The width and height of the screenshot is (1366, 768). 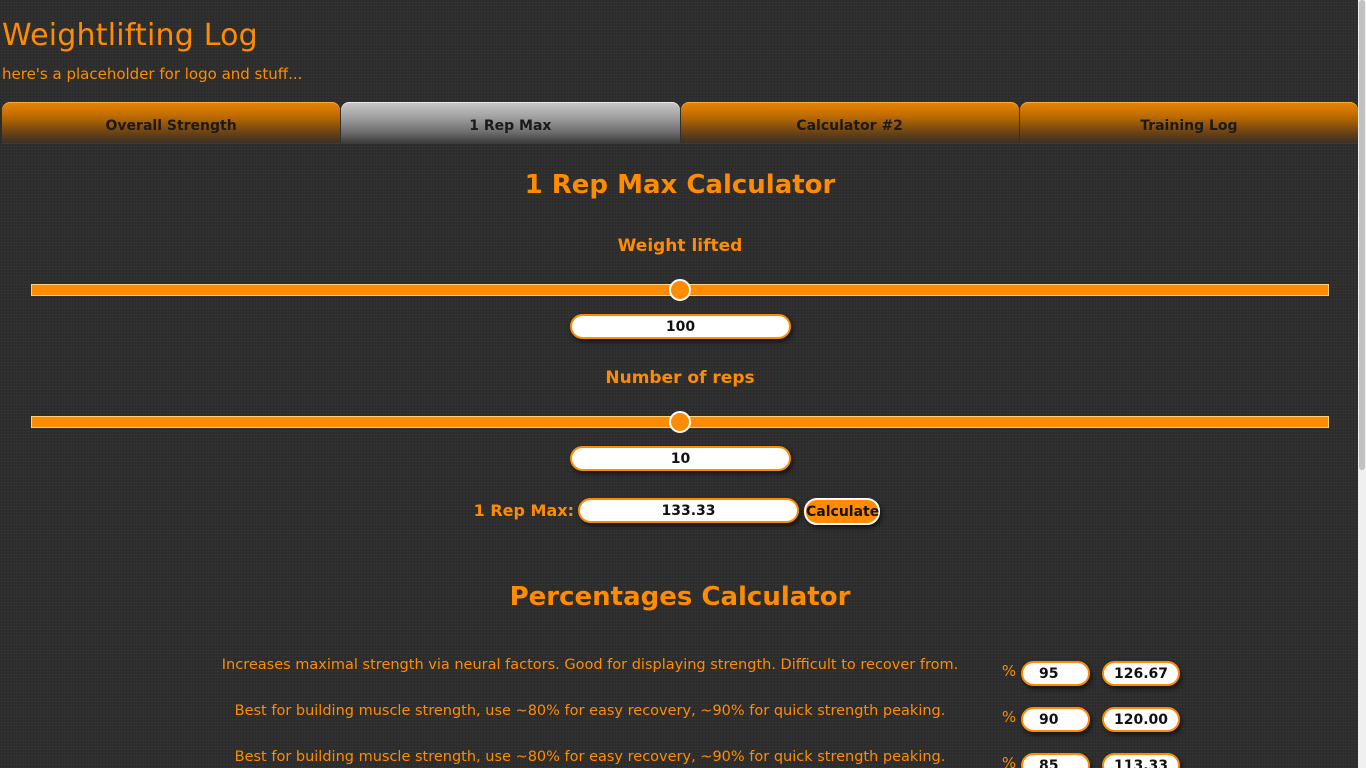 What do you see at coordinates (680, 143) in the screenshot?
I see `tab-divider` at bounding box center [680, 143].